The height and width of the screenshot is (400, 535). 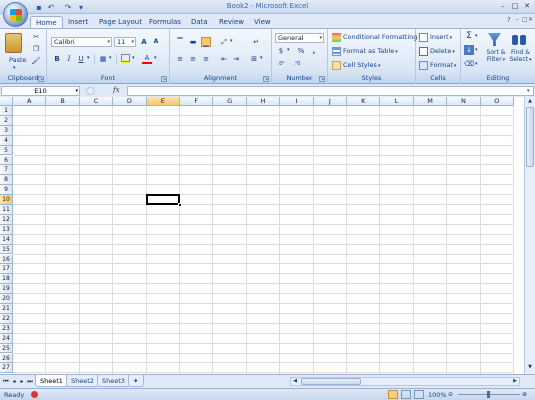 I want to click on horizontal-scrollbar: ◀ ▶, so click(x=405, y=381).